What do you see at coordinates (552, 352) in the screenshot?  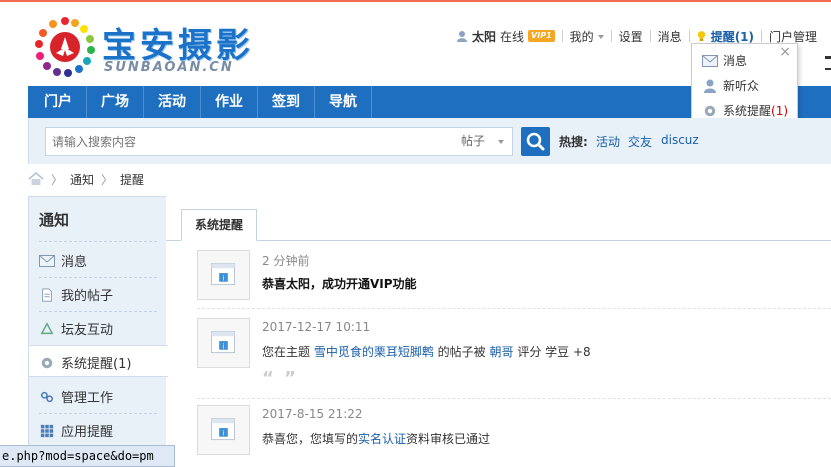 I see `notice-suffix: 评分 学豆 +8` at bounding box center [552, 352].